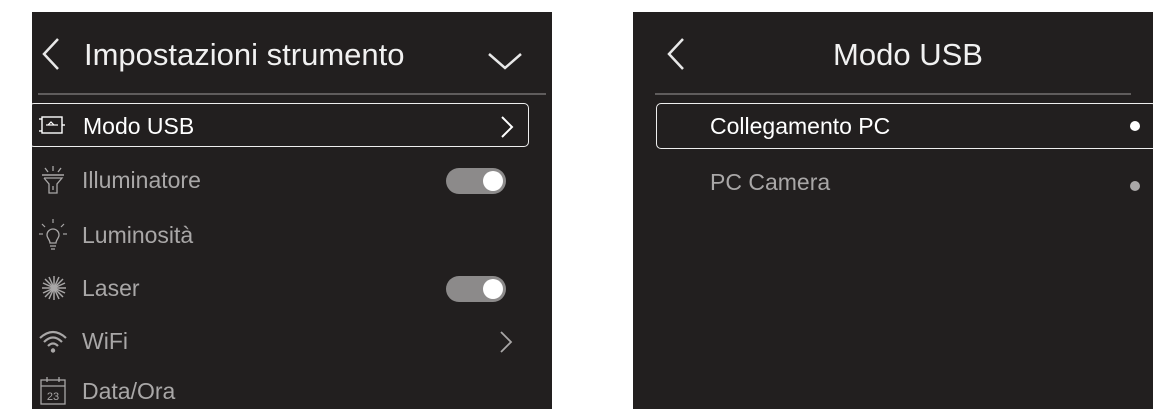 The image size is (1174, 409). I want to click on usb-icon, so click(52, 125).